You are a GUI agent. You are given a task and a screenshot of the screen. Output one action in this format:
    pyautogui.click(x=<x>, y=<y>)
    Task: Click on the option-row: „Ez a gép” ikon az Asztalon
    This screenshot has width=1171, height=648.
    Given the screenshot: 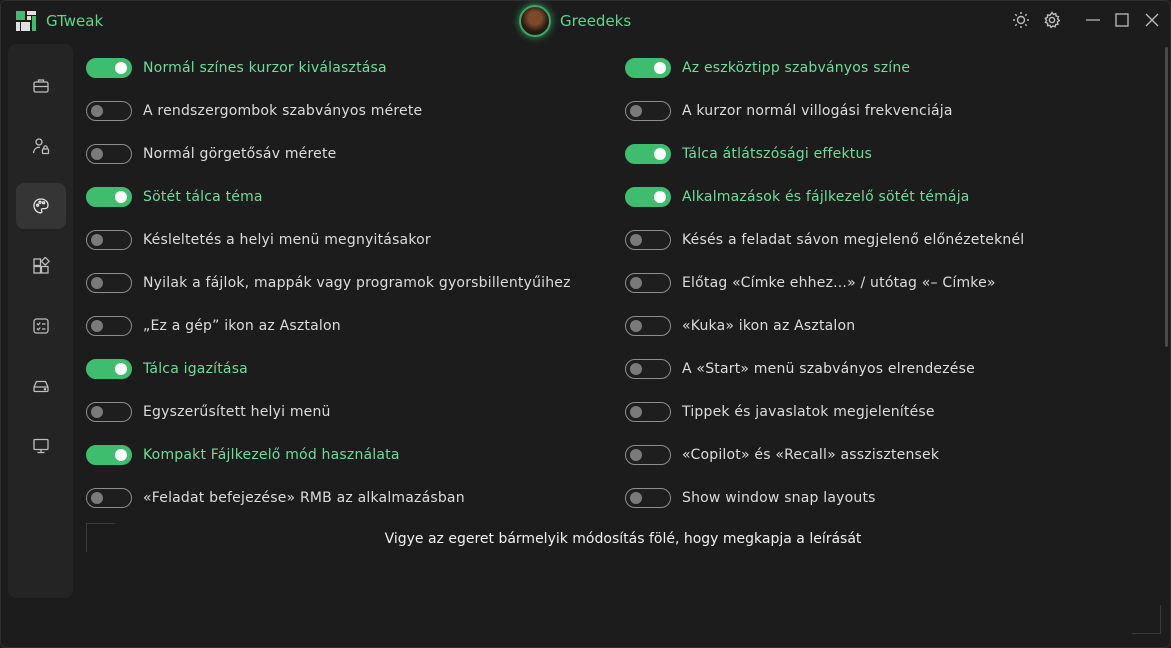 What is the action you would take?
    pyautogui.click(x=213, y=326)
    